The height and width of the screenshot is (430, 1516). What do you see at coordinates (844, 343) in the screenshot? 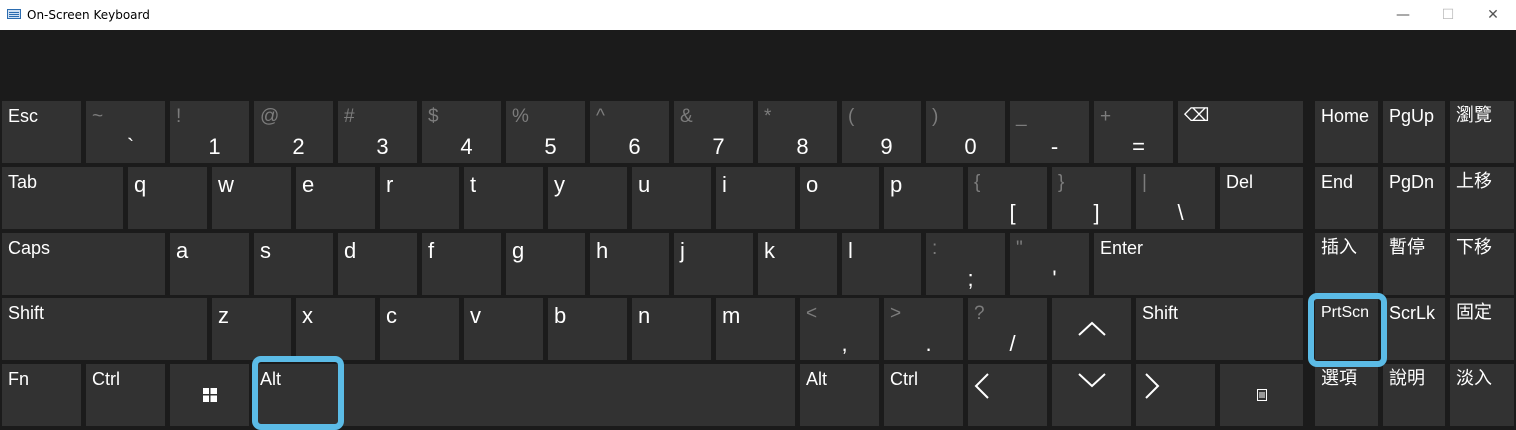
I see `comma-key-label: ,` at bounding box center [844, 343].